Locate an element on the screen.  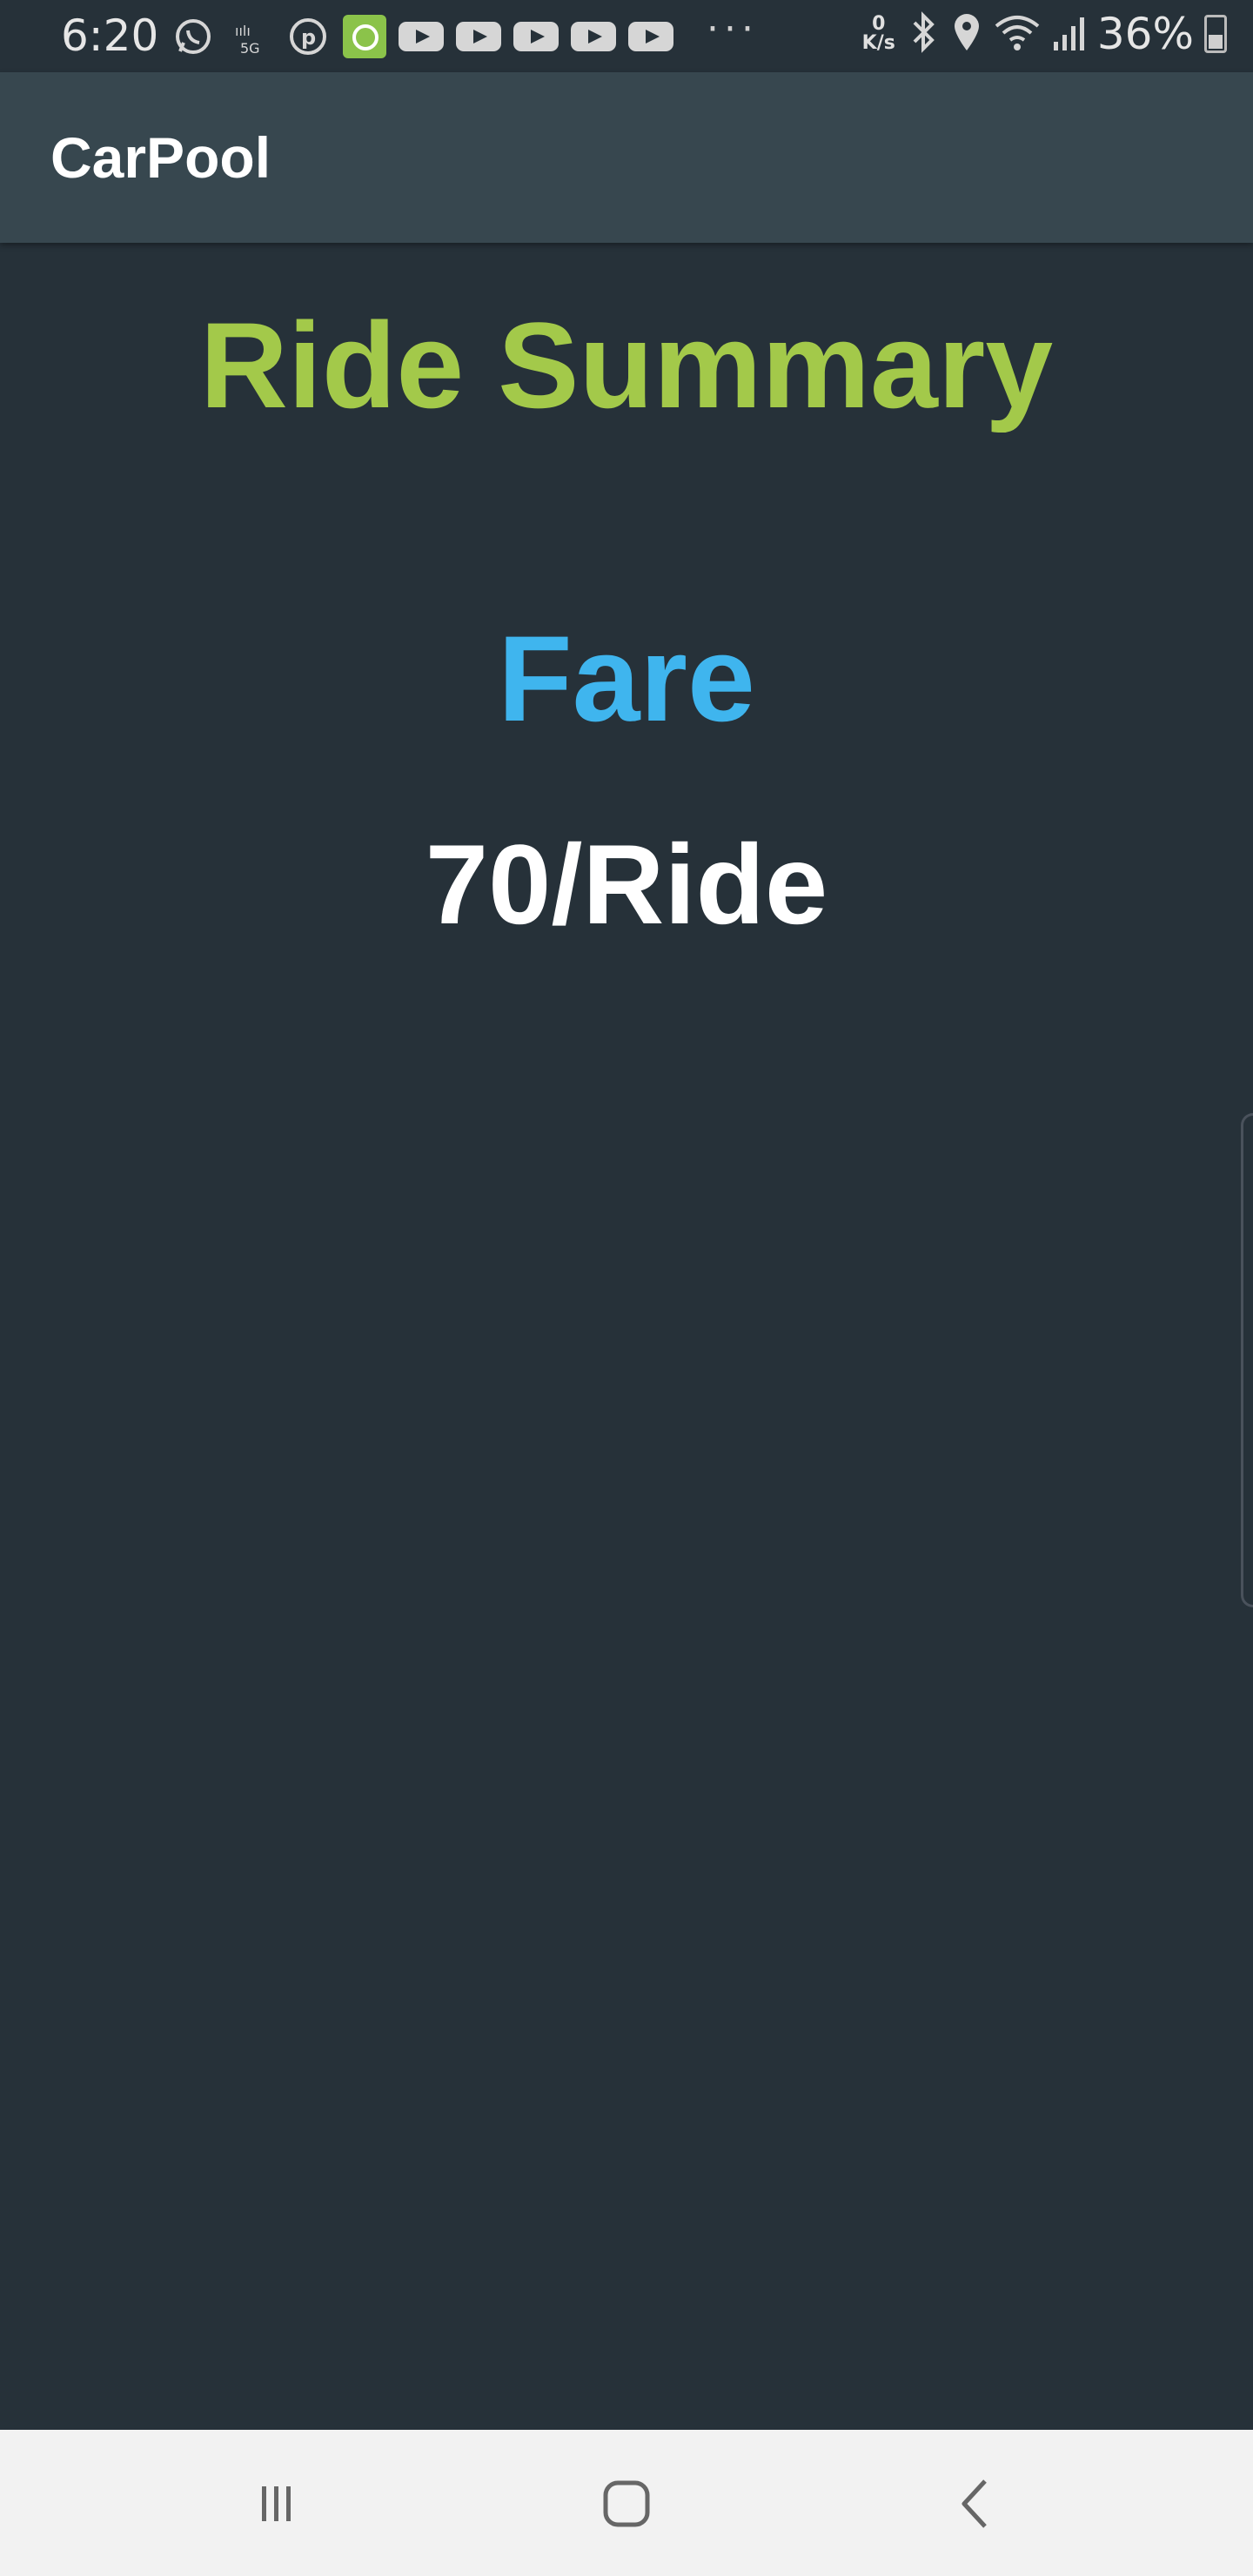
svg-text: 5G is located at coordinates (250, 49).